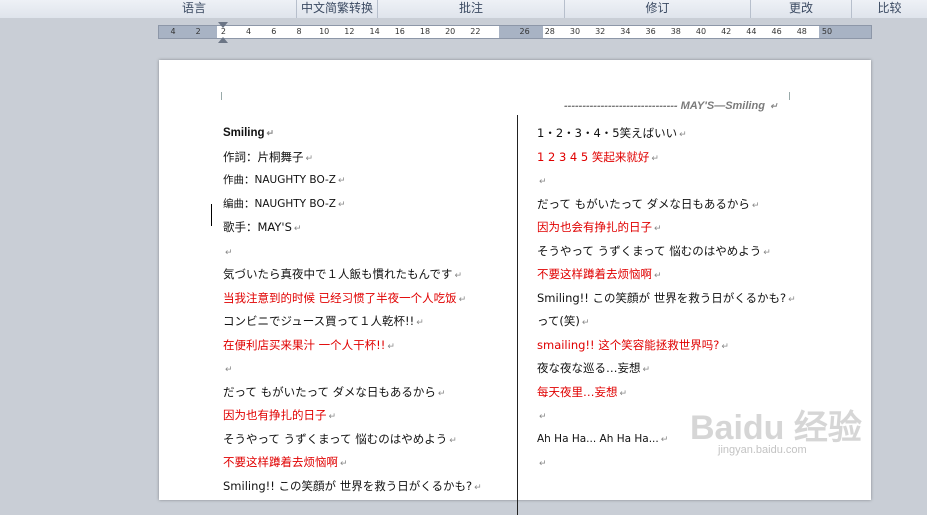 This screenshot has width=927, height=515. I want to click on document-line: って(笑) ↵, so click(687, 322).